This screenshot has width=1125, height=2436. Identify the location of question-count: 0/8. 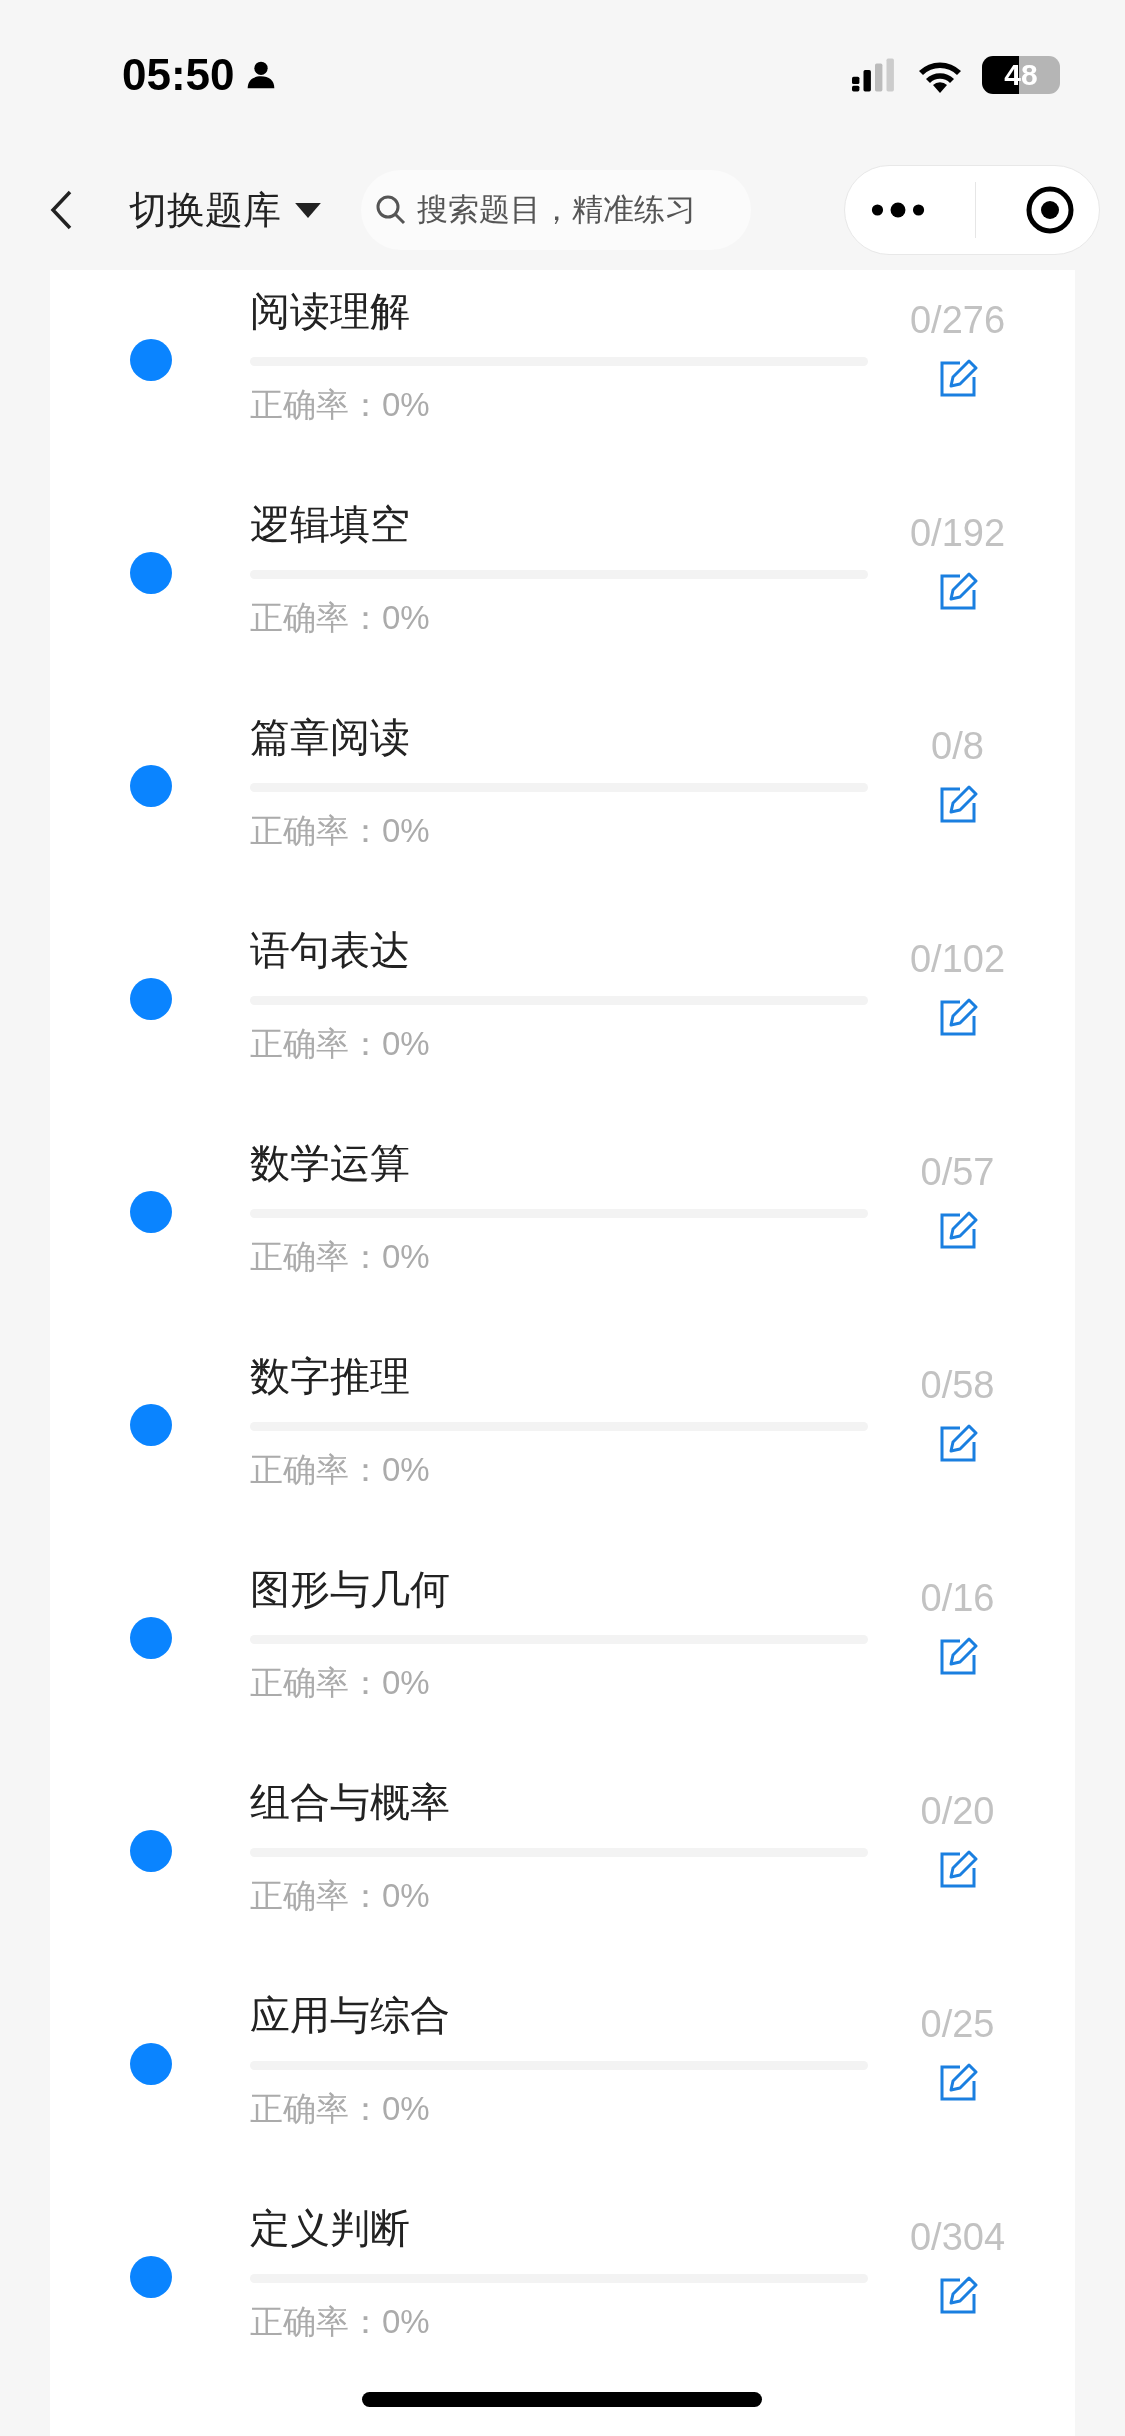
(957, 746).